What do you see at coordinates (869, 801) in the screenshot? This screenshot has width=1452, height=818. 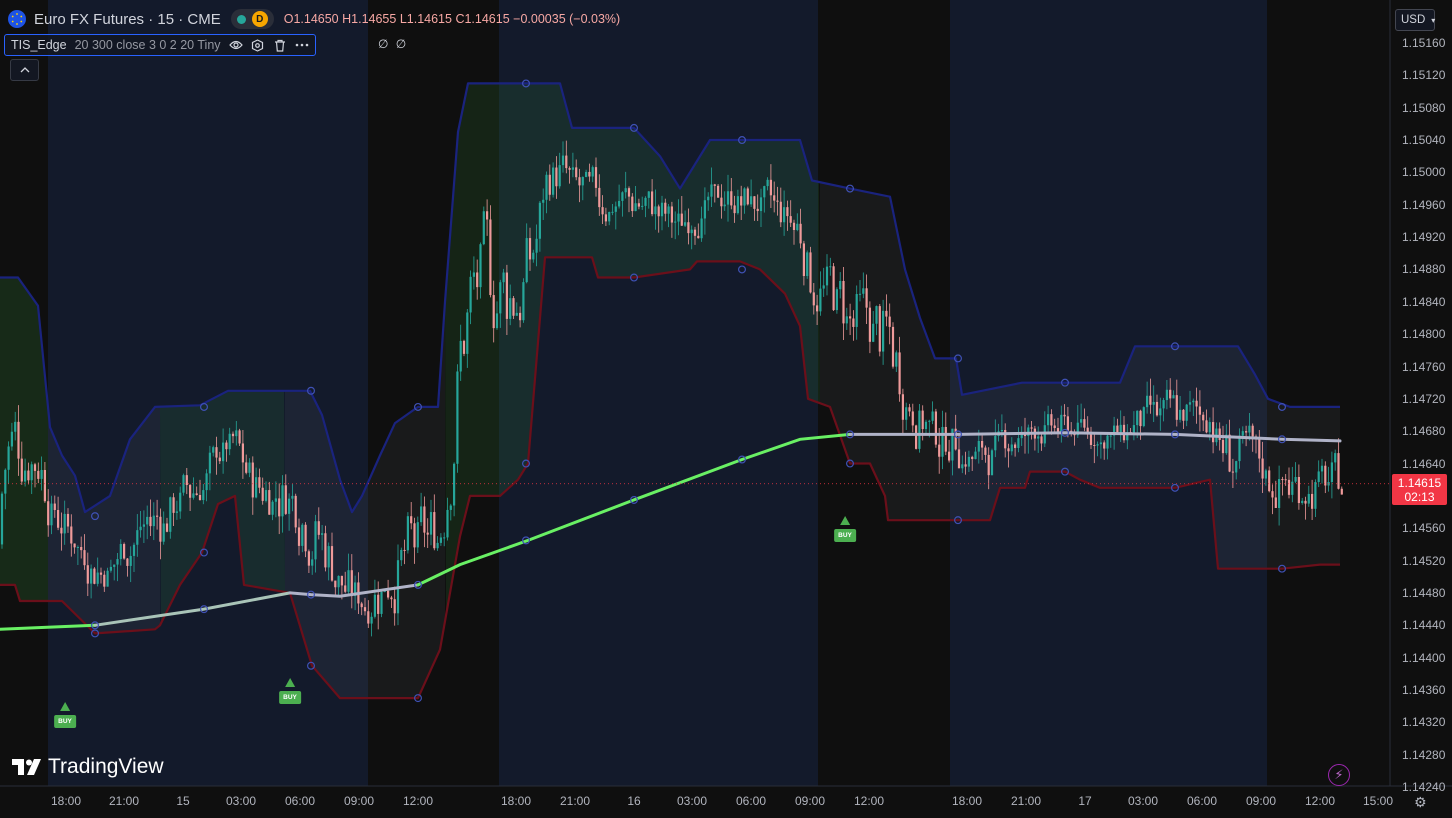 I see `time-tick-label: 12:00` at bounding box center [869, 801].